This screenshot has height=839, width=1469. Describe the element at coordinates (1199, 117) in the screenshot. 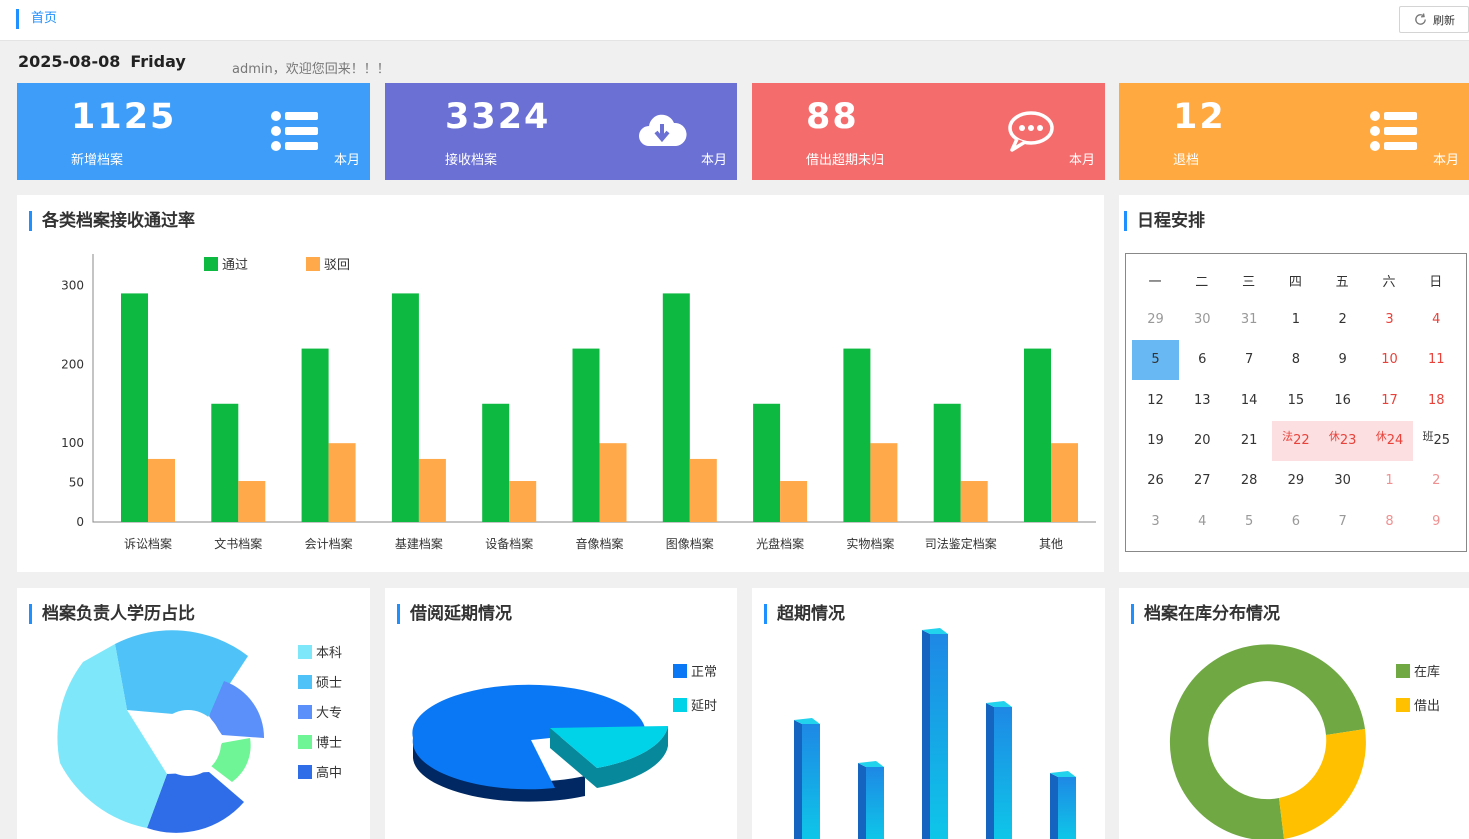

I see `stat-value: 12` at that location.